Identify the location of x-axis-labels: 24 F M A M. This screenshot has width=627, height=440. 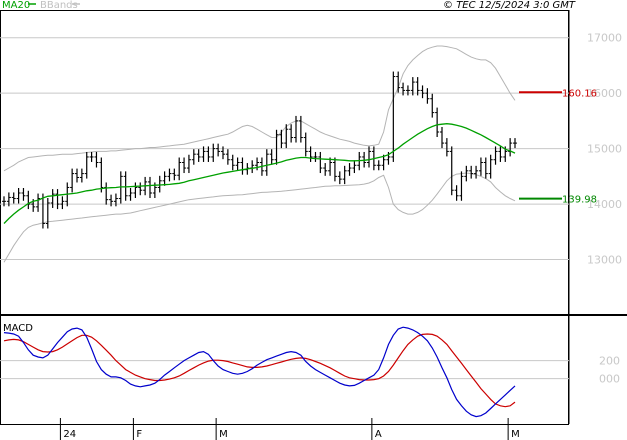
(289, 429).